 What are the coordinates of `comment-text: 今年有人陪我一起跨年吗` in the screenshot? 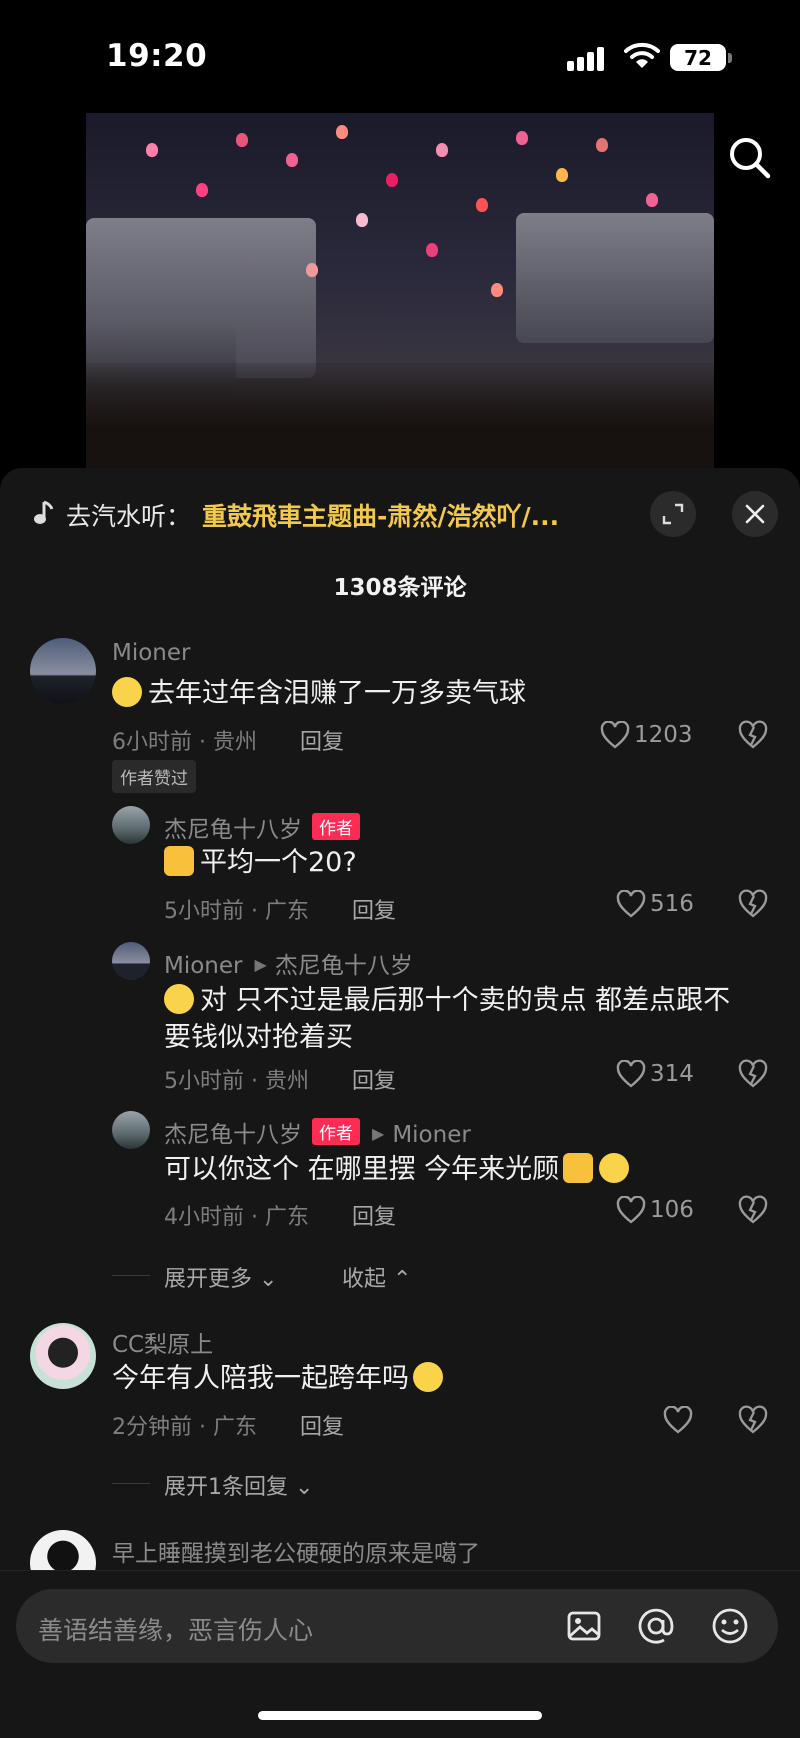 It's located at (442, 1378).